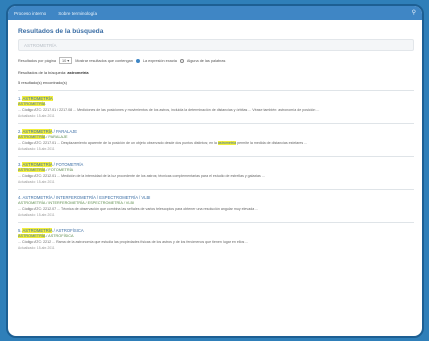 The image size is (429, 341). What do you see at coordinates (20, 197) in the screenshot?
I see `result-number: 4.` at bounding box center [20, 197].